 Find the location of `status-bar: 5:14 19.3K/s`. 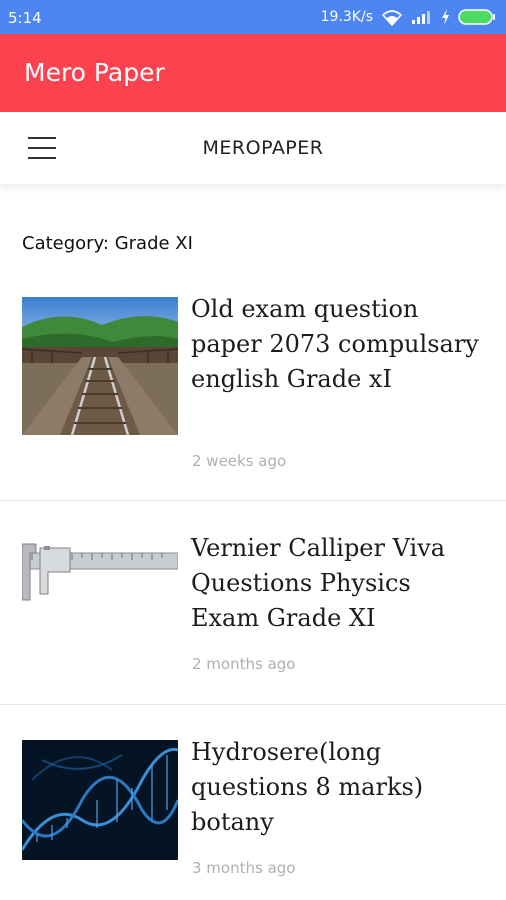

status-bar: 5:14 19.3K/s is located at coordinates (253, 17).